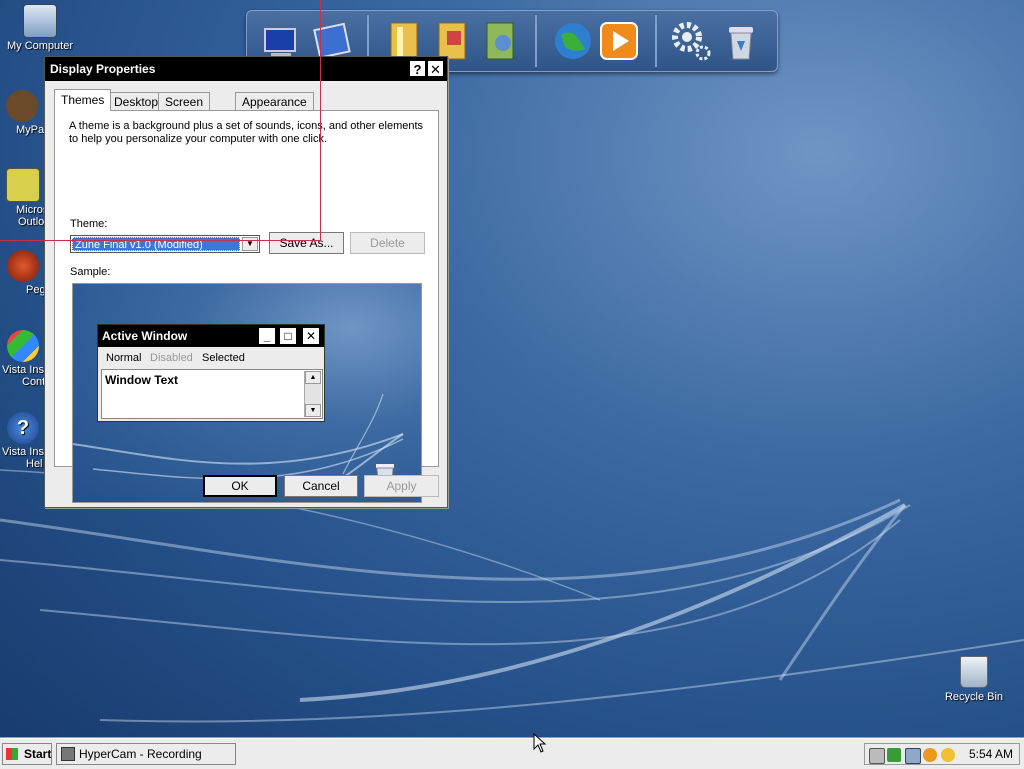 The height and width of the screenshot is (769, 1024). Describe the element at coordinates (141, 380) in the screenshot. I see `sample-window-text: Window Text` at that location.